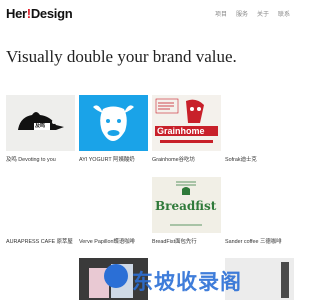 The image size is (320, 300). Describe the element at coordinates (31, 159) in the screenshot. I see `project-caption: 及鸣 Devoting to you` at that location.